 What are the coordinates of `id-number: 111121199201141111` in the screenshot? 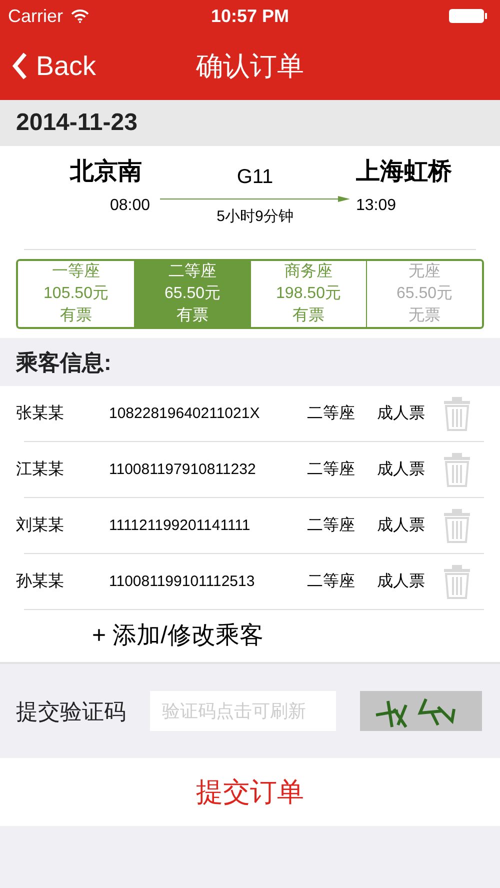 It's located at (180, 526).